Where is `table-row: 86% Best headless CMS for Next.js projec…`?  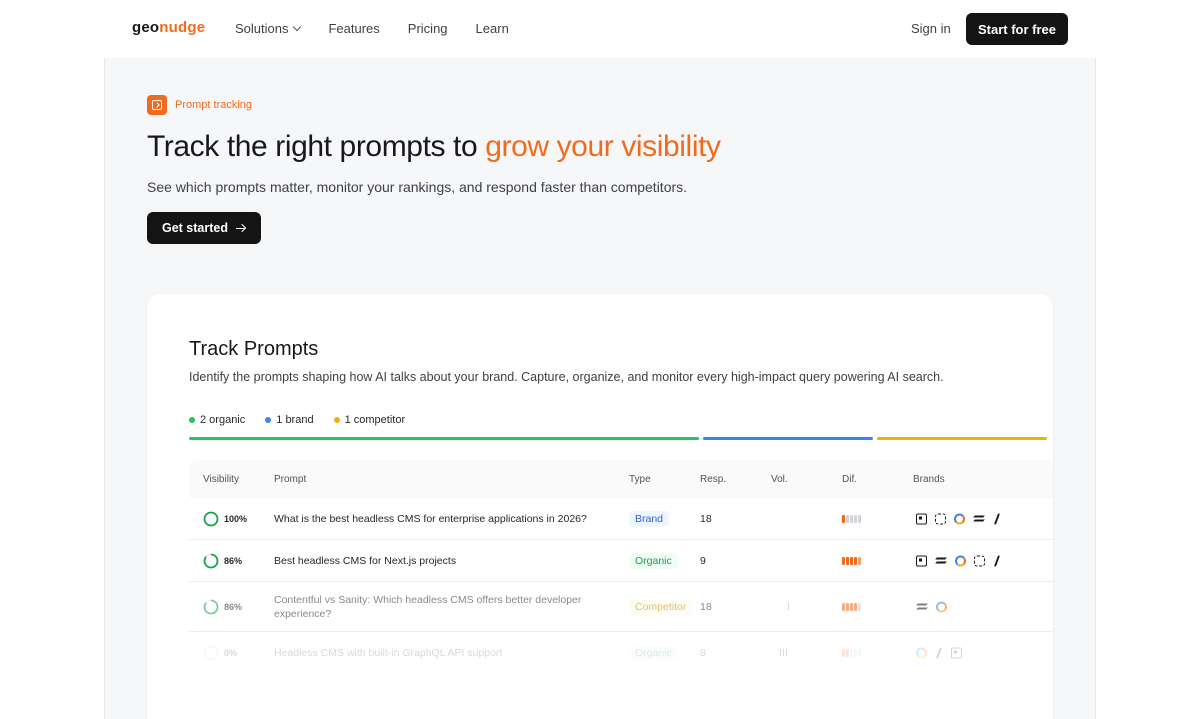 table-row: 86% Best headless CMS for Next.js projec… is located at coordinates (621, 561).